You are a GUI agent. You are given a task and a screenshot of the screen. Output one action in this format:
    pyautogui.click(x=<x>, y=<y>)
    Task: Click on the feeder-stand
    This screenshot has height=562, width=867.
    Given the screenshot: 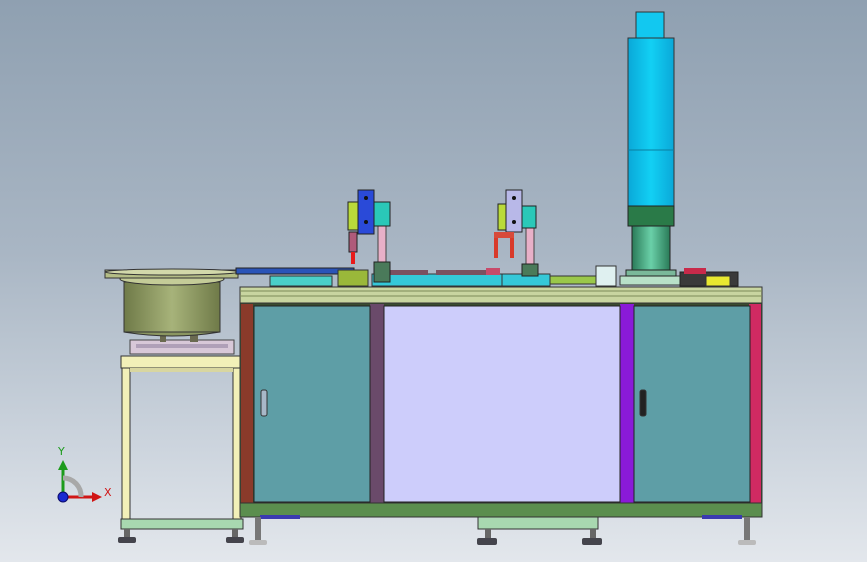 What is the action you would take?
    pyautogui.click(x=182, y=442)
    